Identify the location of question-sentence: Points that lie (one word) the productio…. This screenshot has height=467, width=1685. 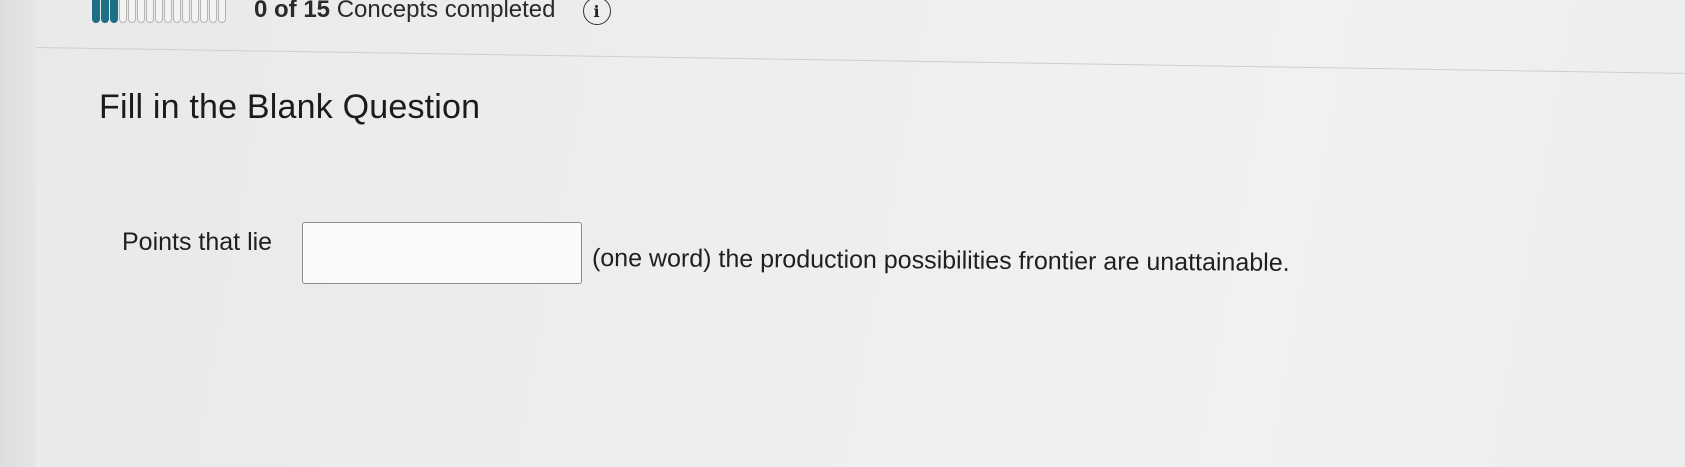
(872, 257).